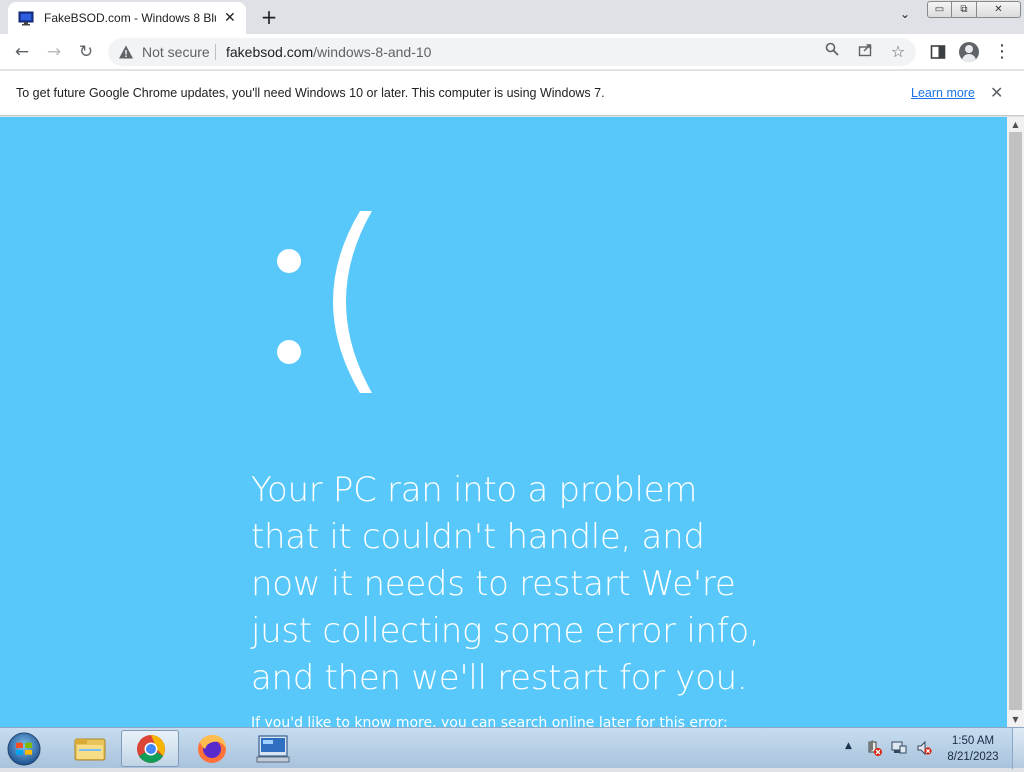  I want to click on page-scrollbar: ▲ ▼, so click(1015, 422).